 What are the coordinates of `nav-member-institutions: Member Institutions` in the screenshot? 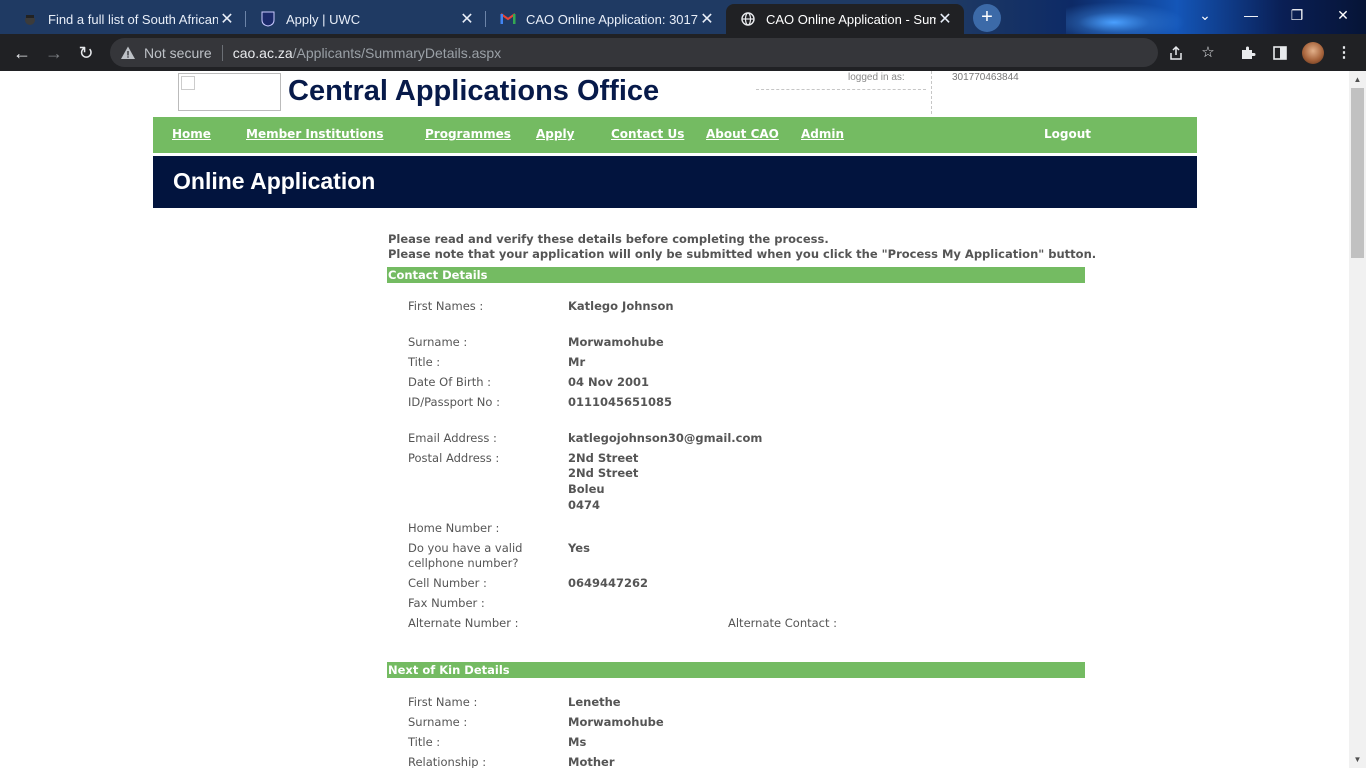 It's located at (314, 134).